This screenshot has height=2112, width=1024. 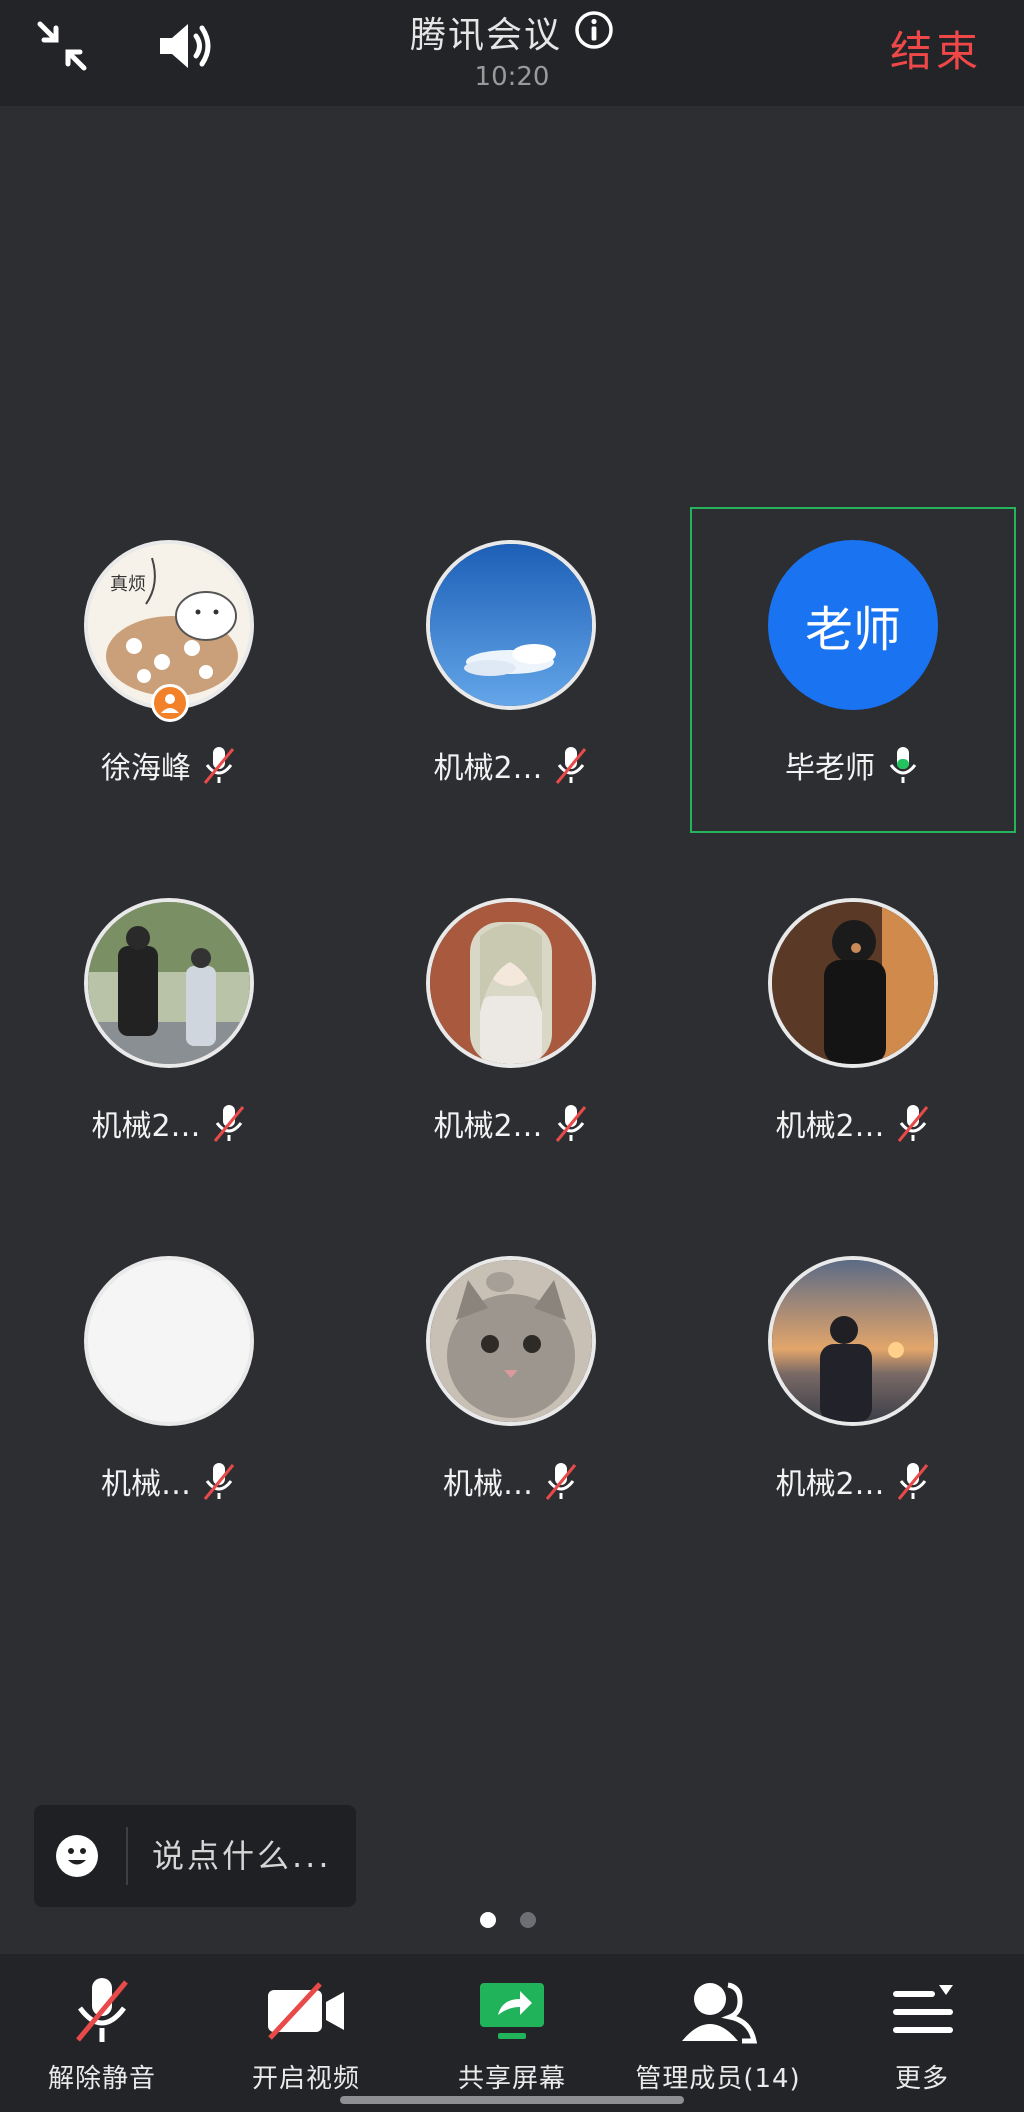 I want to click on meeting-title-area: 腾讯会议 10:20, so click(x=512, y=49).